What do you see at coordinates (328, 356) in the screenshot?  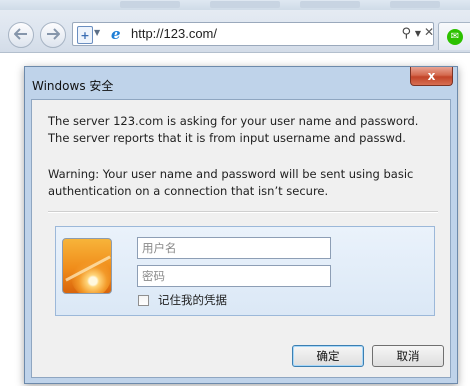 I see `ok-button: 确定` at bounding box center [328, 356].